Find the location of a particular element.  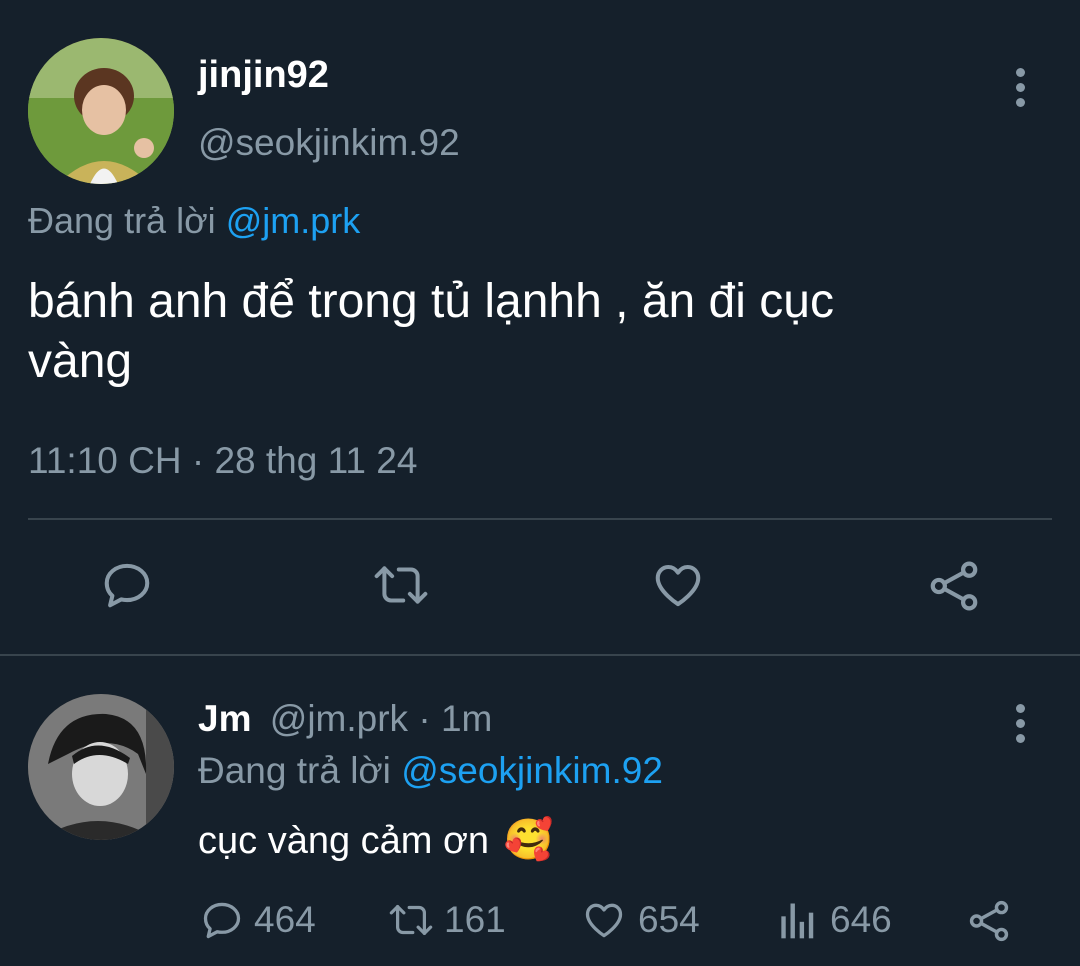

tweet-timestamp: 11:10 CH · 28 thg 11 24 is located at coordinates (222, 461).